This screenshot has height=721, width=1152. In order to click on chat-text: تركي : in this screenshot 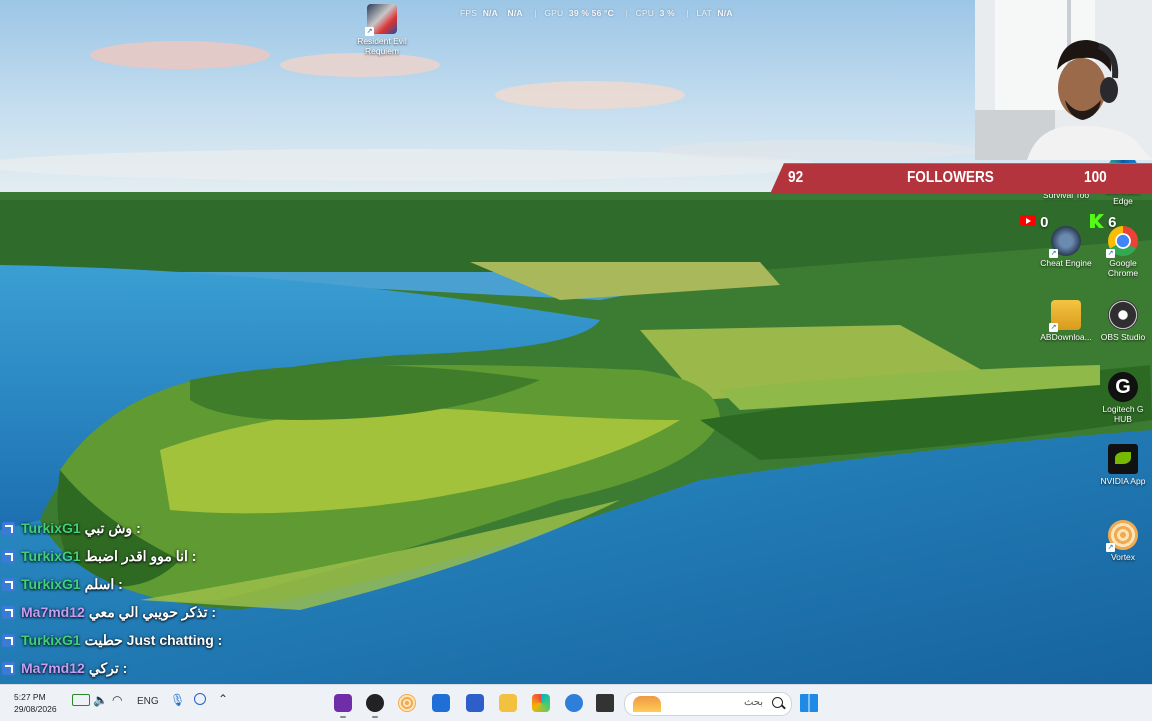, I will do `click(108, 667)`.